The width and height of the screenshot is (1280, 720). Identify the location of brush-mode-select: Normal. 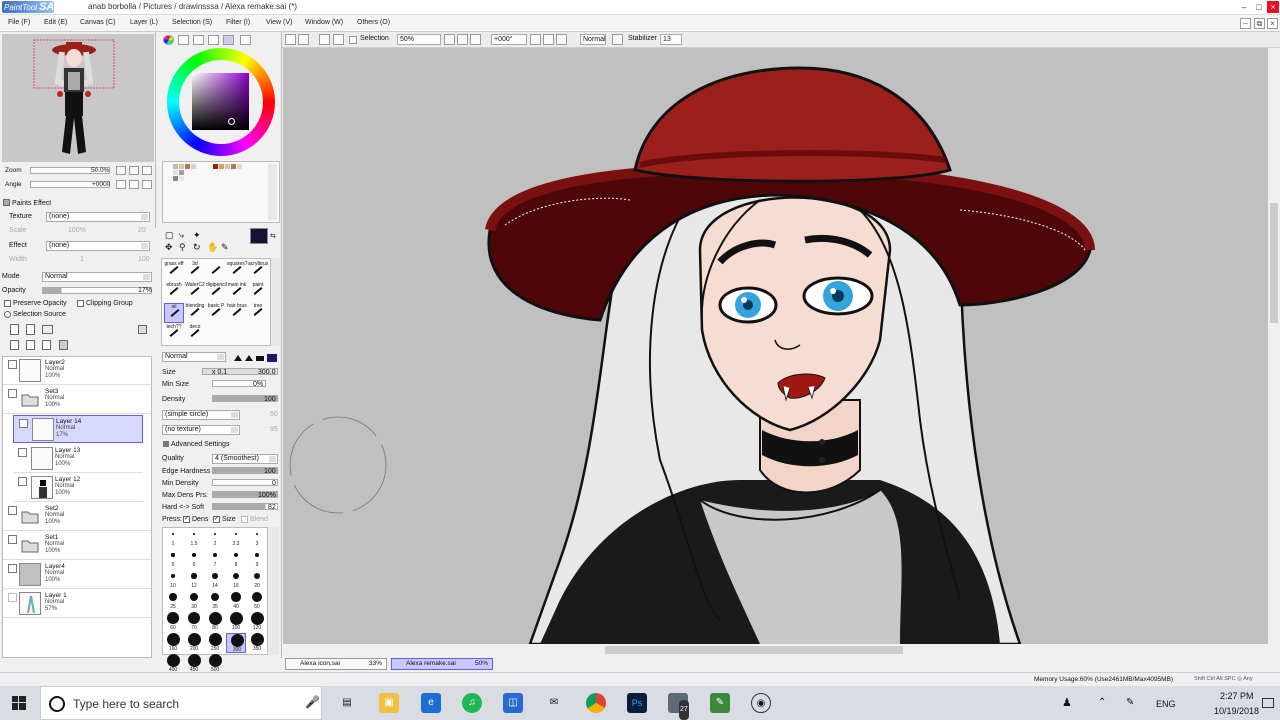
(194, 357).